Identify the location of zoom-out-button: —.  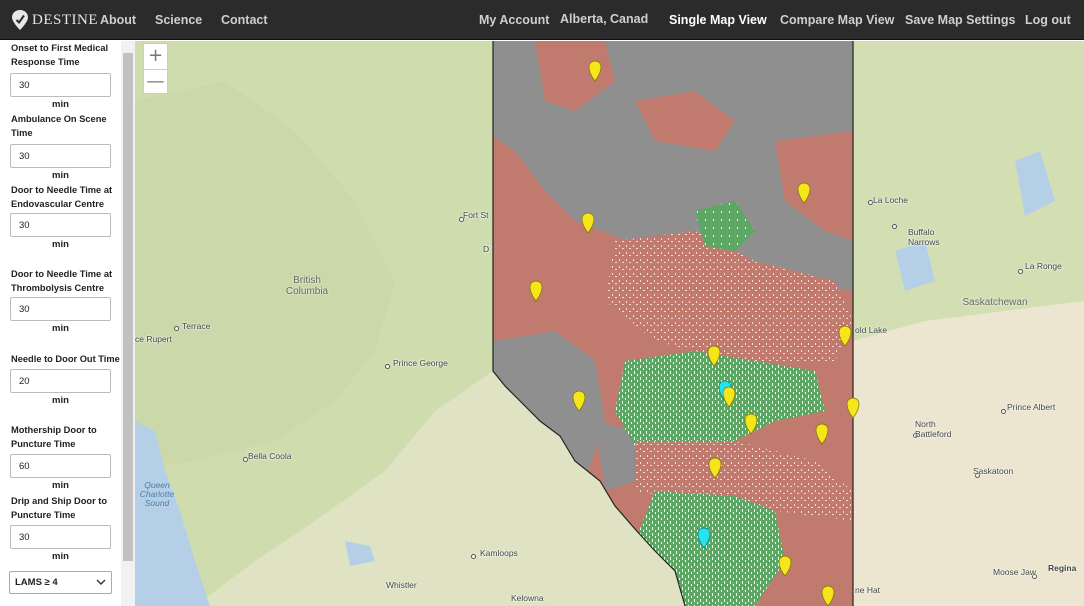
(155, 81).